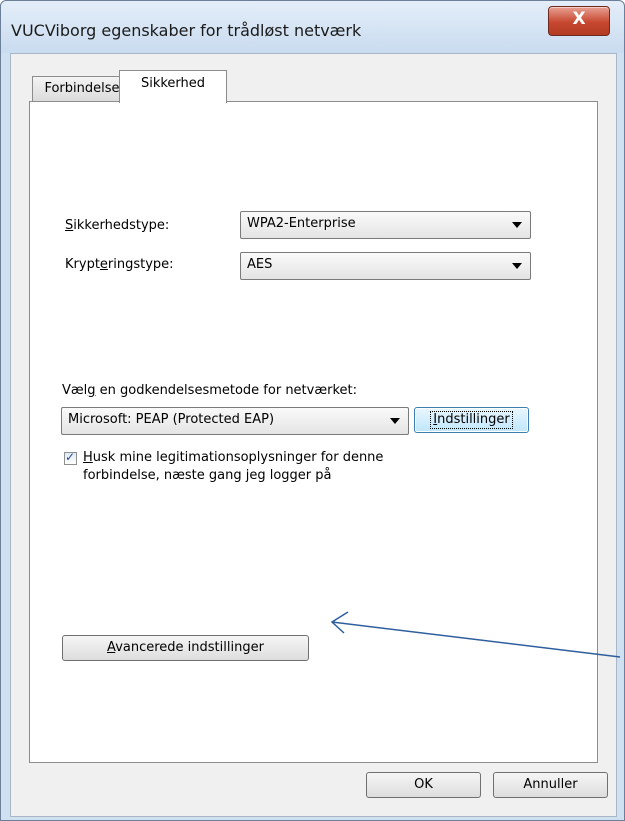  I want to click on advanced-settings-button: Avancerede indstillinger, so click(185, 648).